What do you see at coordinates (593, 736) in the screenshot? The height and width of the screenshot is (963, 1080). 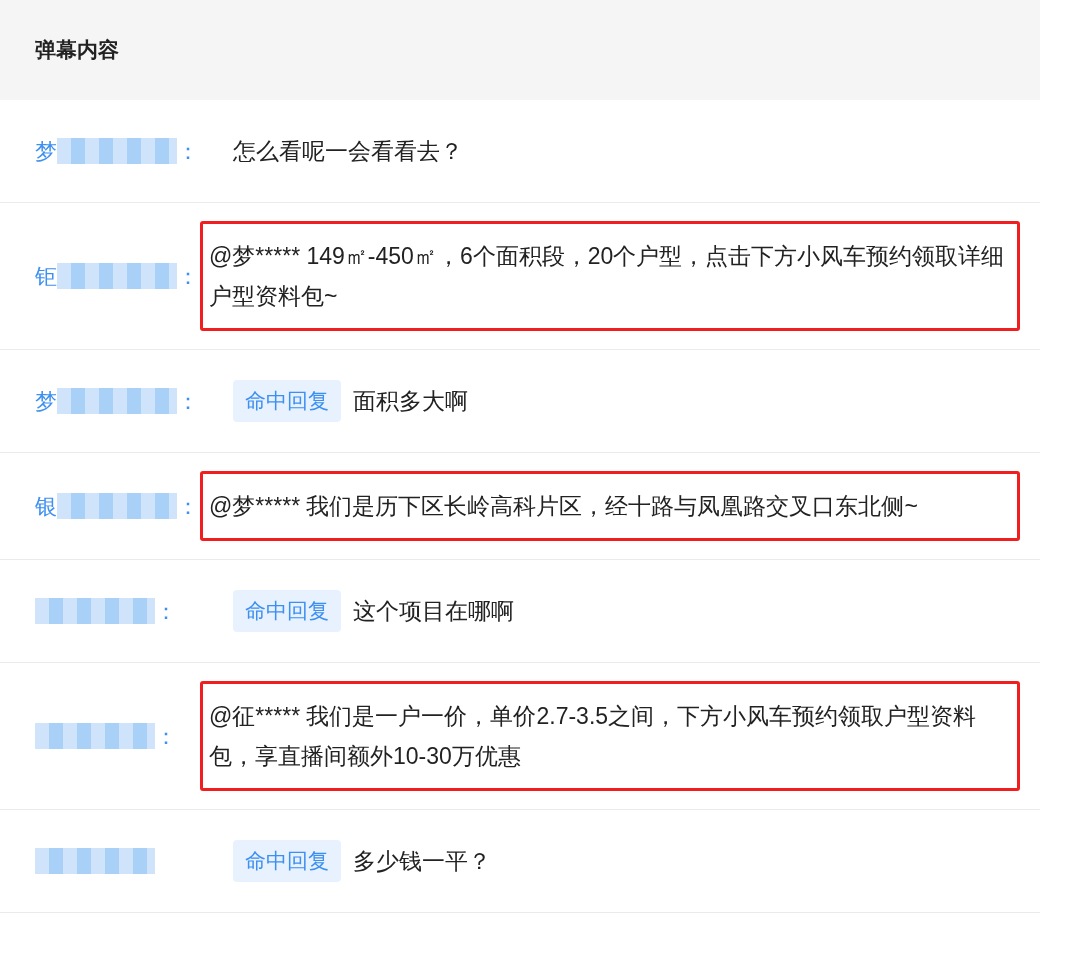 I see `comment-text: @征***** 我们是一户一价，单价2.7-3.5之间，下方小风车预约领取户型资料包，享直播间额外10-30万优惠` at bounding box center [593, 736].